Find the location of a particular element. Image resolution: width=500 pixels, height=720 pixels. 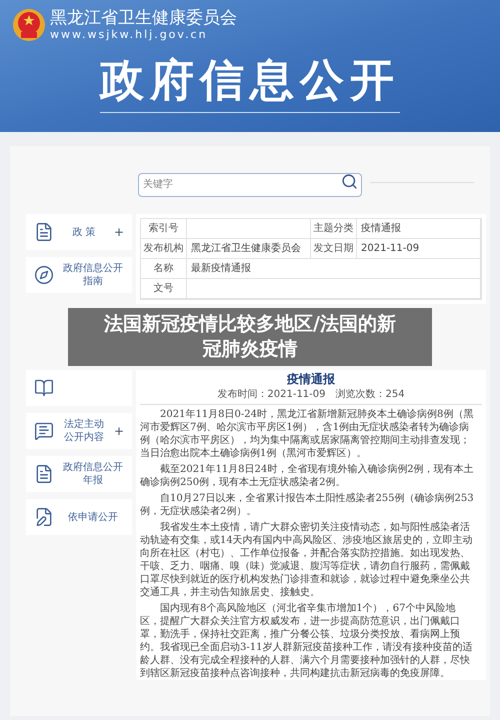

table-value: 疫情通报 is located at coordinates (419, 228).